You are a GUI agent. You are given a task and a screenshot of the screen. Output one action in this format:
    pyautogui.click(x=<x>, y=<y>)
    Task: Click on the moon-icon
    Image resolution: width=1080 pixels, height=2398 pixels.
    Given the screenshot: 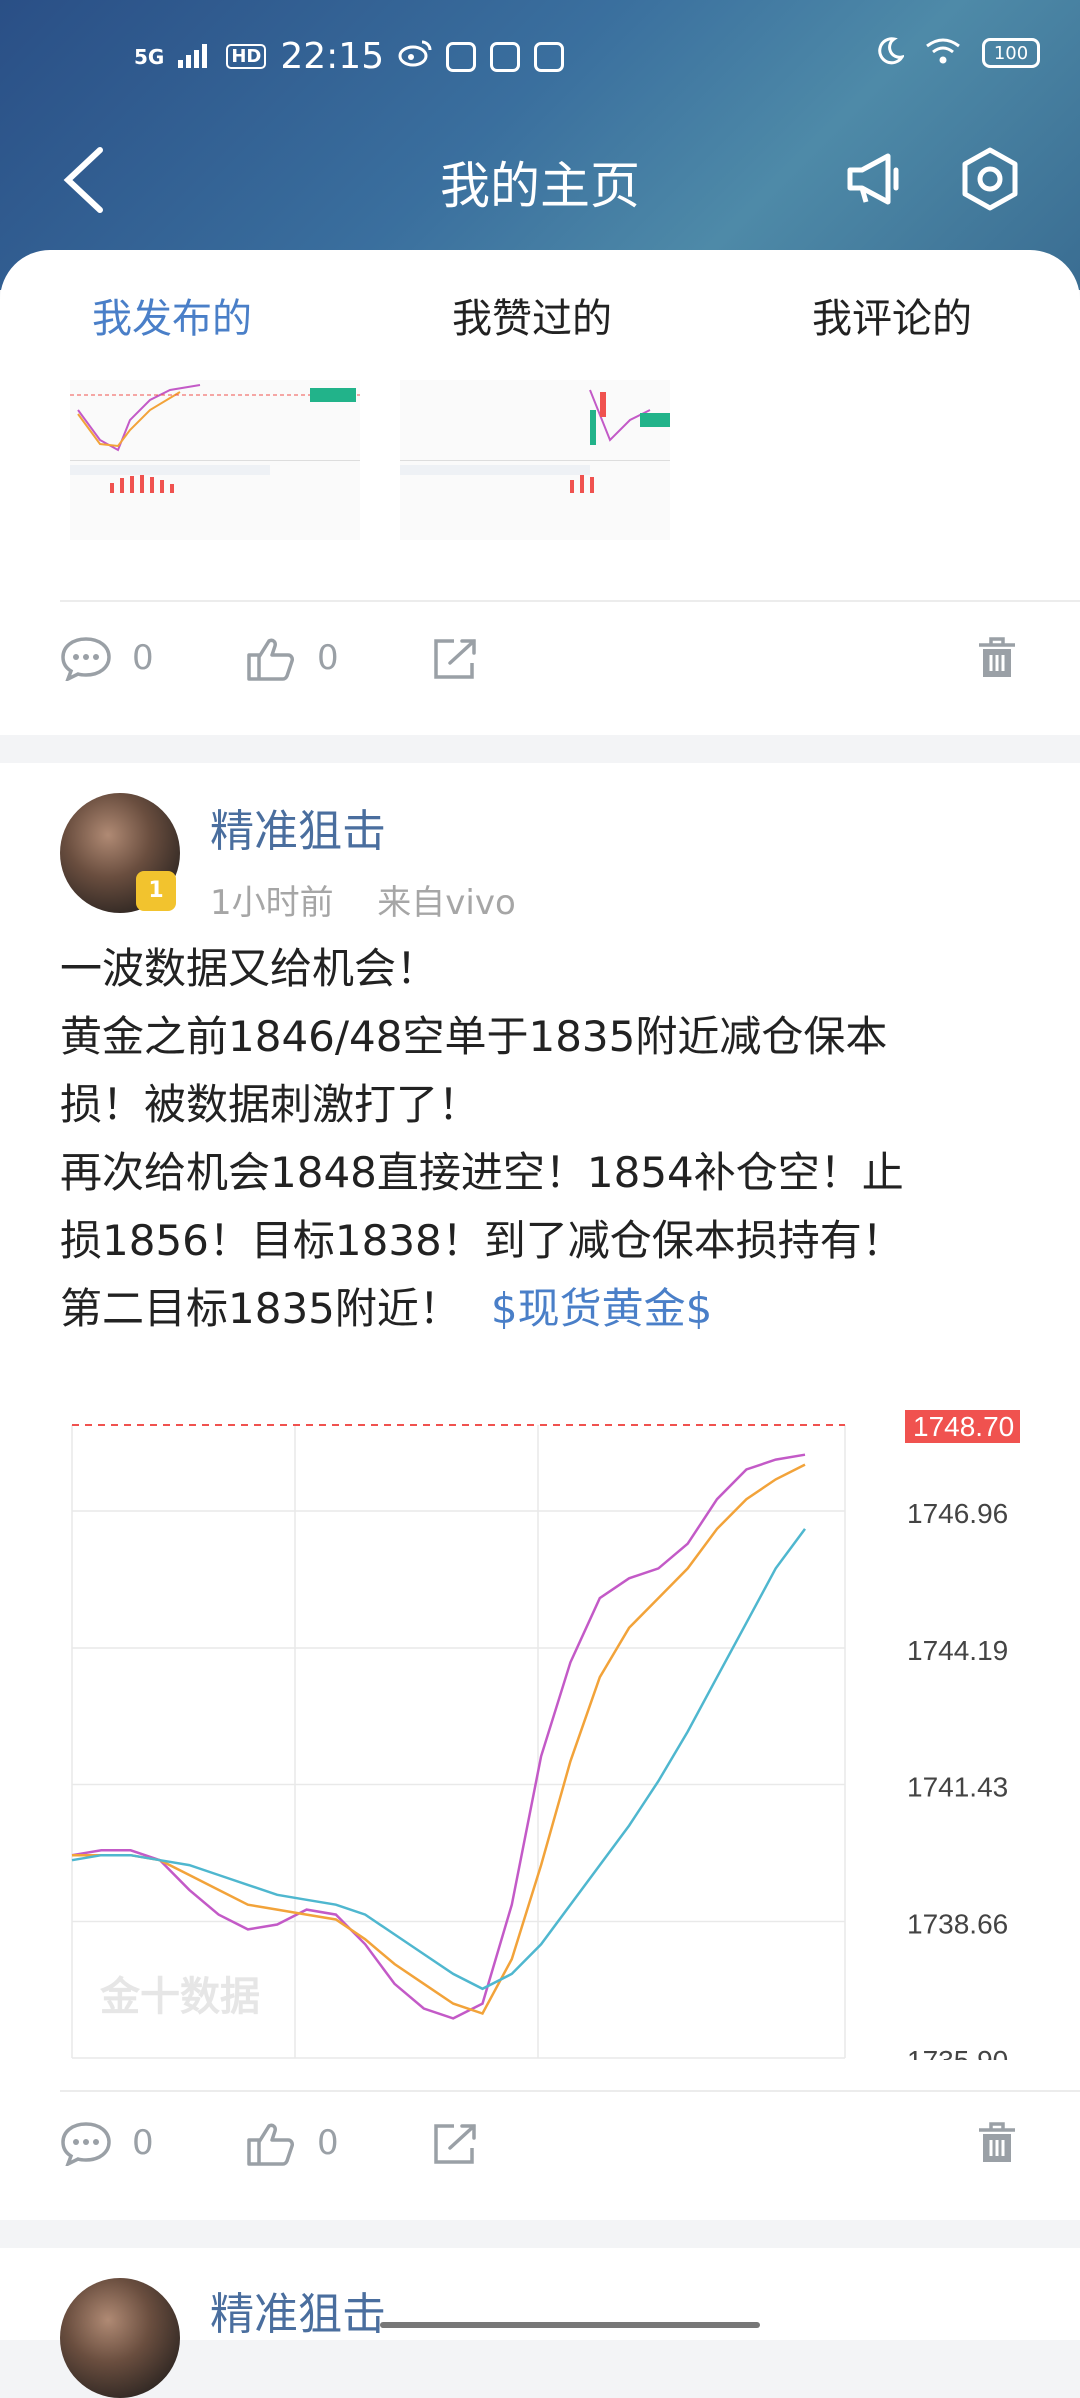 What is the action you would take?
    pyautogui.click(x=890, y=53)
    